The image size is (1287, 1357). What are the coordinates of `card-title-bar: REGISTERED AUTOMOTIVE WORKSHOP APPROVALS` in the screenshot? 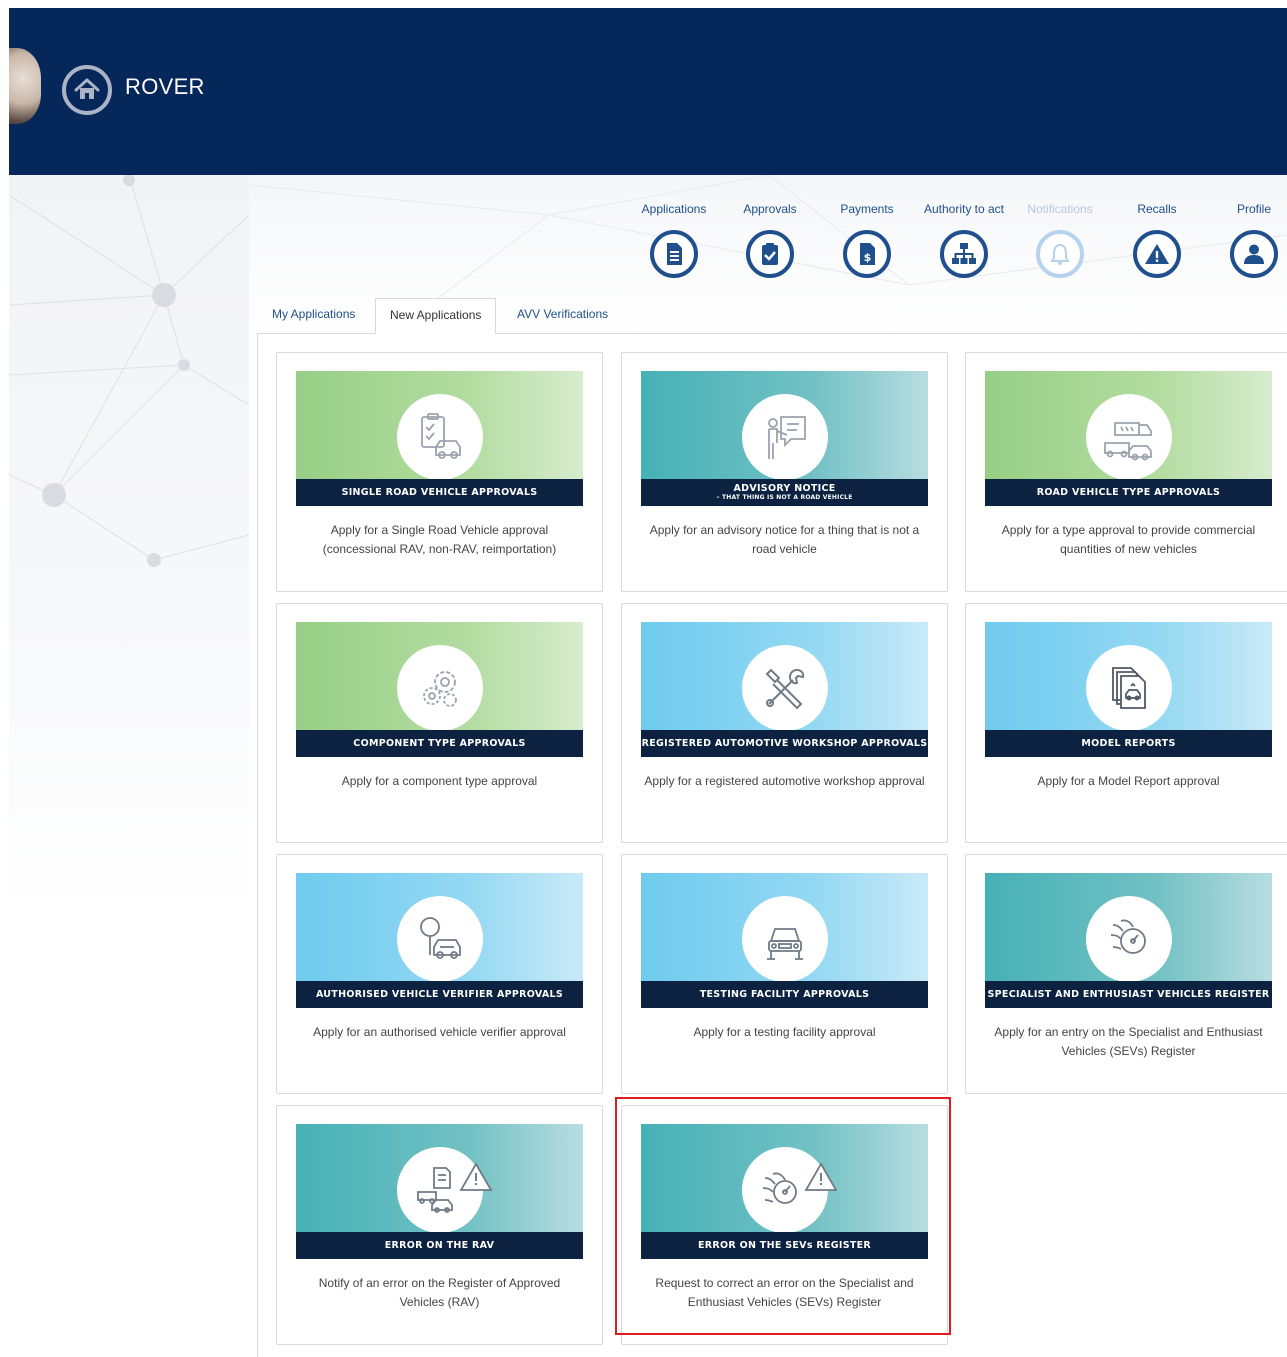 It's located at (784, 743).